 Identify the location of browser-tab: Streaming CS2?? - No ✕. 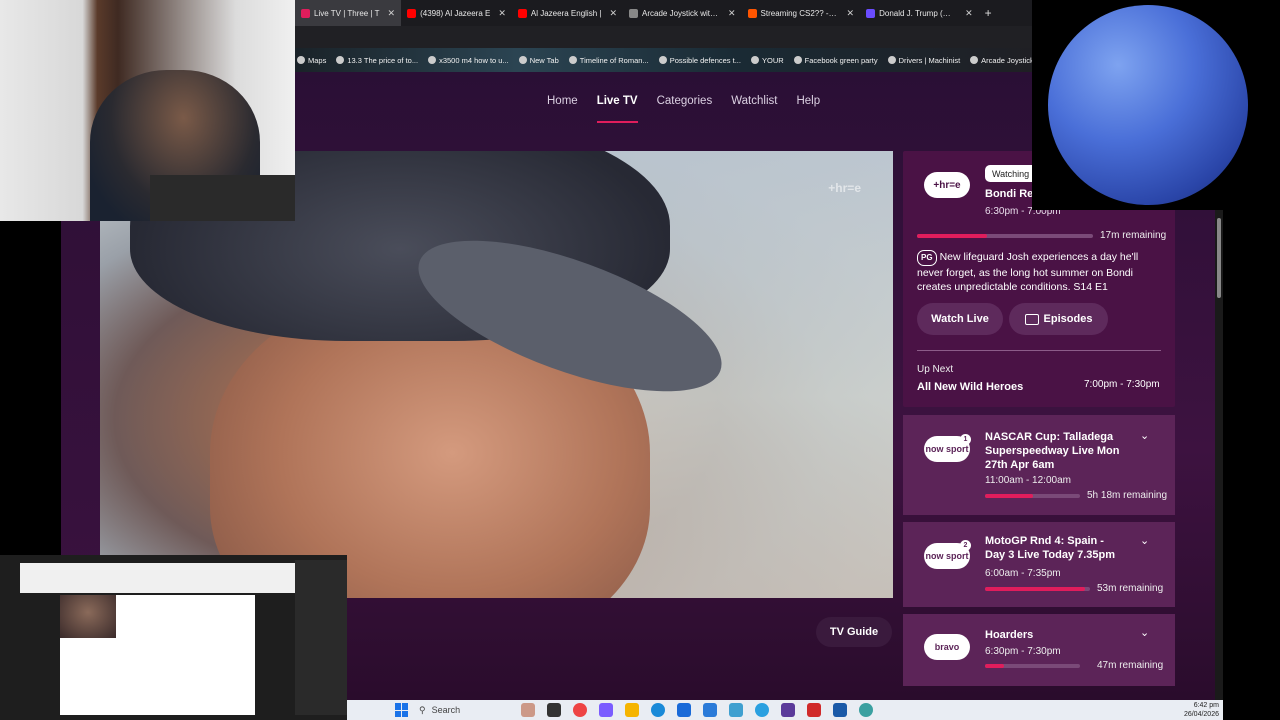
(801, 13).